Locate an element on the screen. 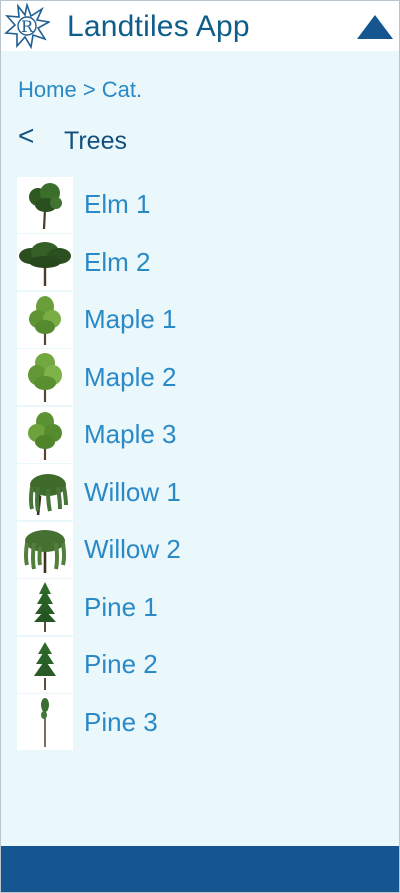 The image size is (400, 893). section-header: < Trees is located at coordinates (72, 140).